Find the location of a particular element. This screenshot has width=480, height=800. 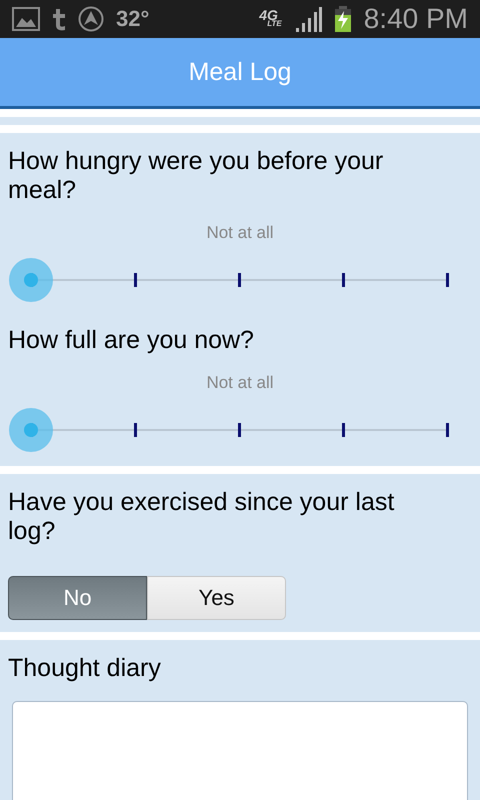

temperature-text: 32° is located at coordinates (133, 19).